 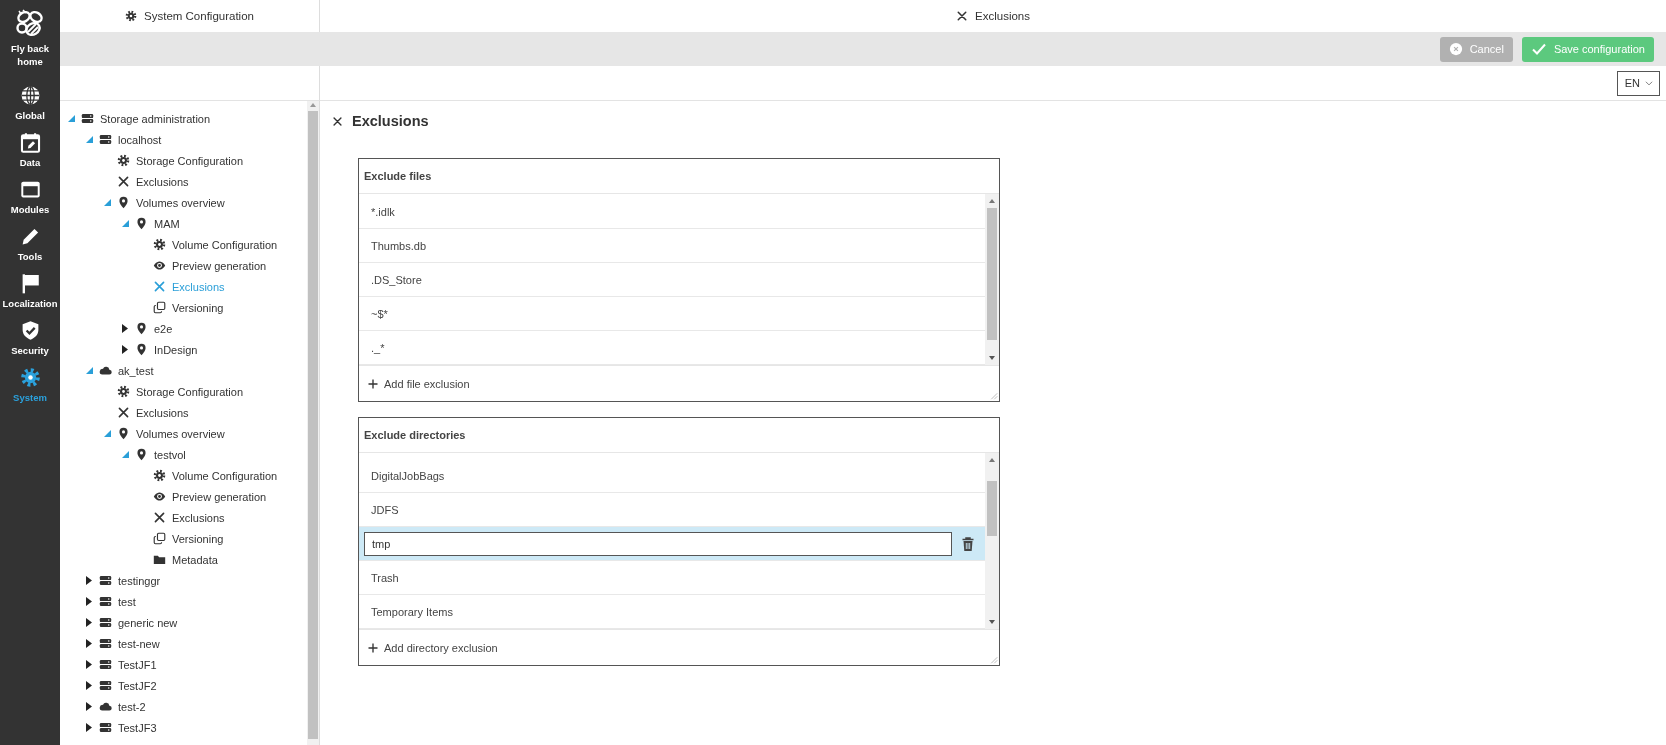 What do you see at coordinates (159, 265) in the screenshot?
I see `eye-icon` at bounding box center [159, 265].